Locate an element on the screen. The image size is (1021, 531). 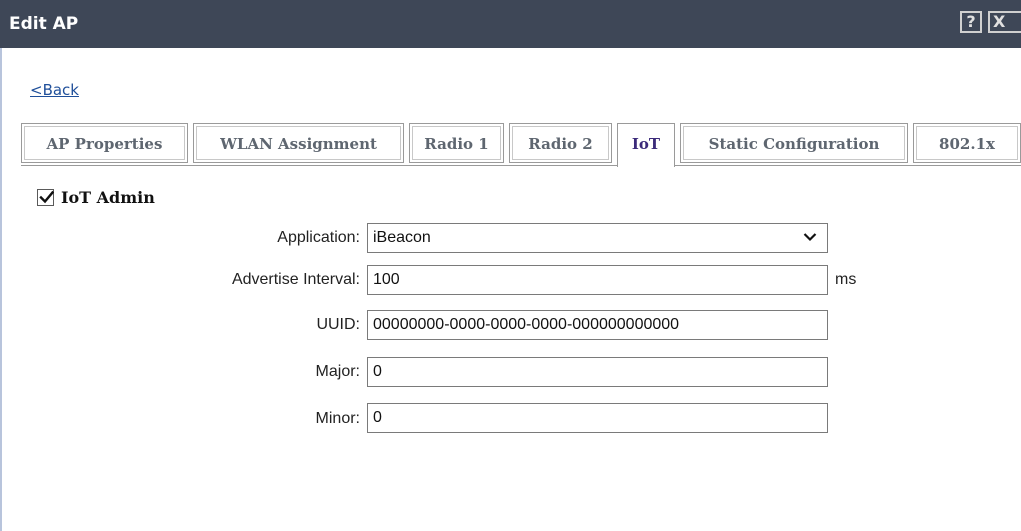
iot-admin-toggle: IoT Admin is located at coordinates (96, 197).